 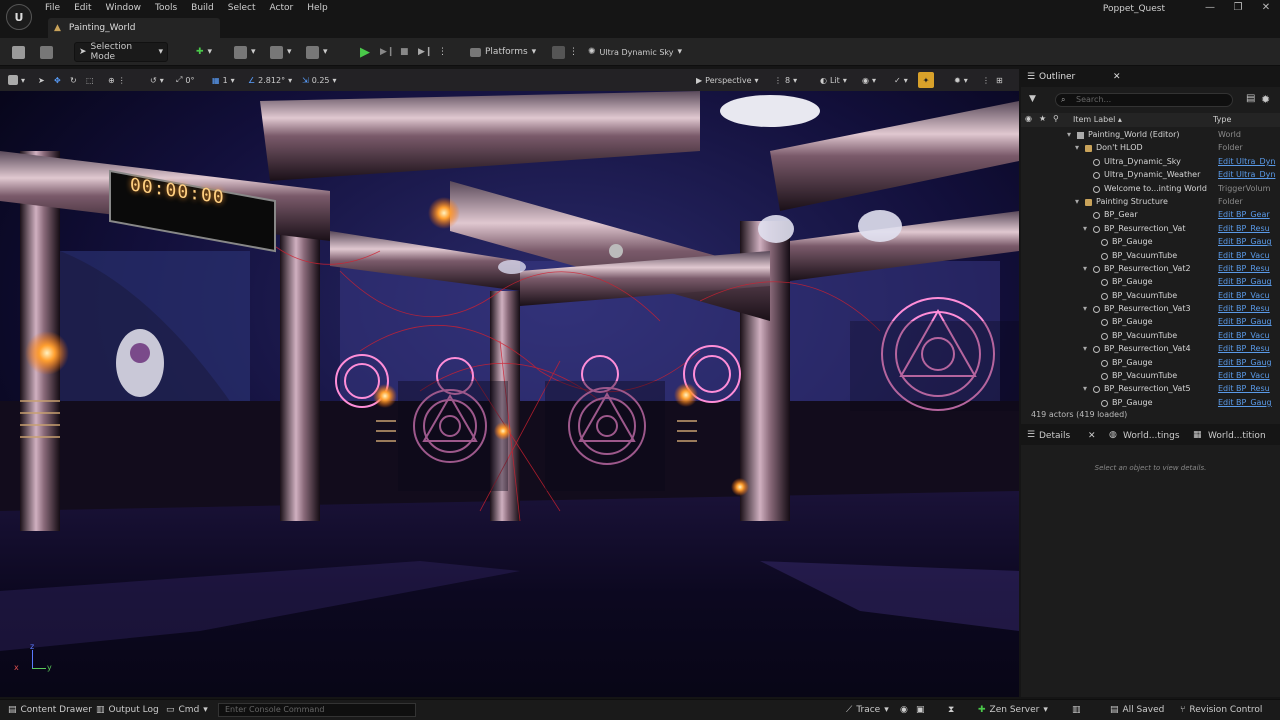 I want to click on grid-snap-toggle: ▦ 1 ▾, so click(x=223, y=80).